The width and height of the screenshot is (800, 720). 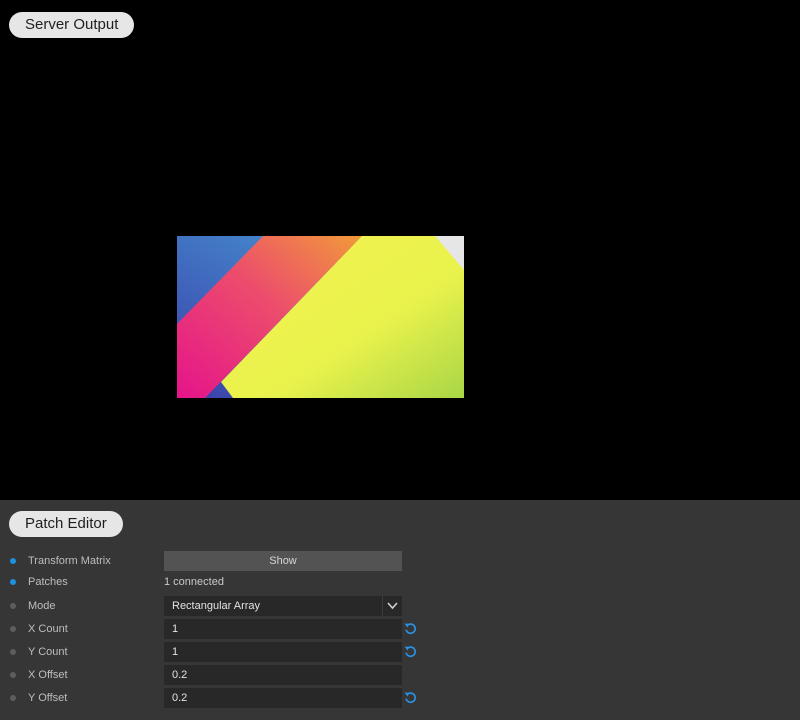 What do you see at coordinates (48, 675) in the screenshot?
I see `param-label: X Offset` at bounding box center [48, 675].